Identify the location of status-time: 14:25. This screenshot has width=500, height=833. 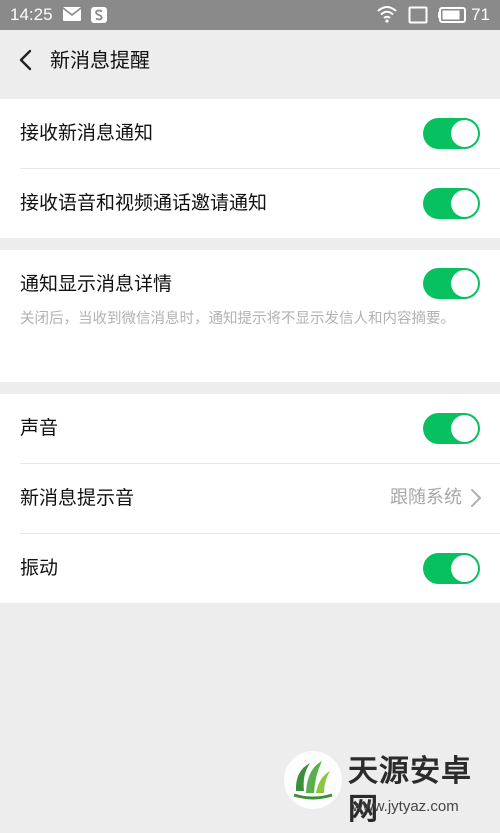
(31, 14).